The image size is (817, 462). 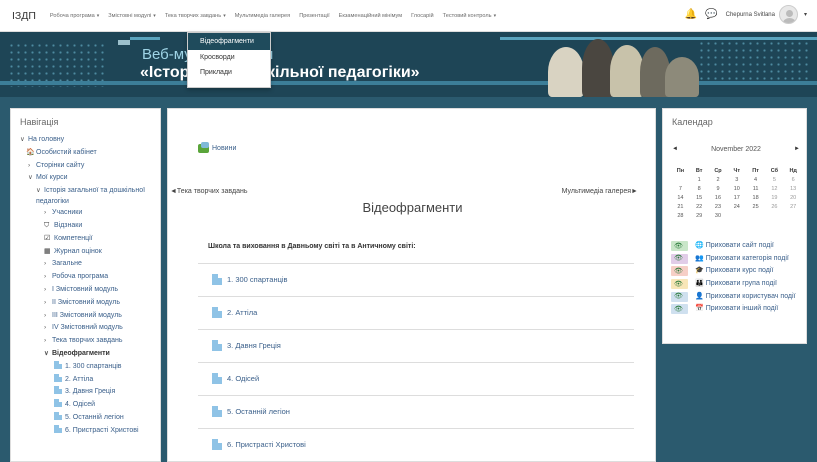 I want to click on nav-item: 🏠Особистий кабінет, so click(x=85, y=153).